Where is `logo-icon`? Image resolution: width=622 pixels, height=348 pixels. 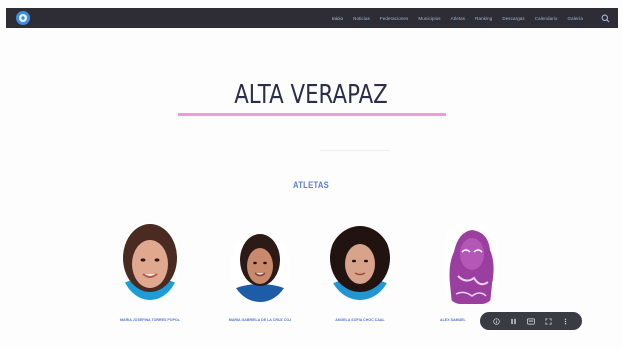
logo-icon is located at coordinates (23, 18).